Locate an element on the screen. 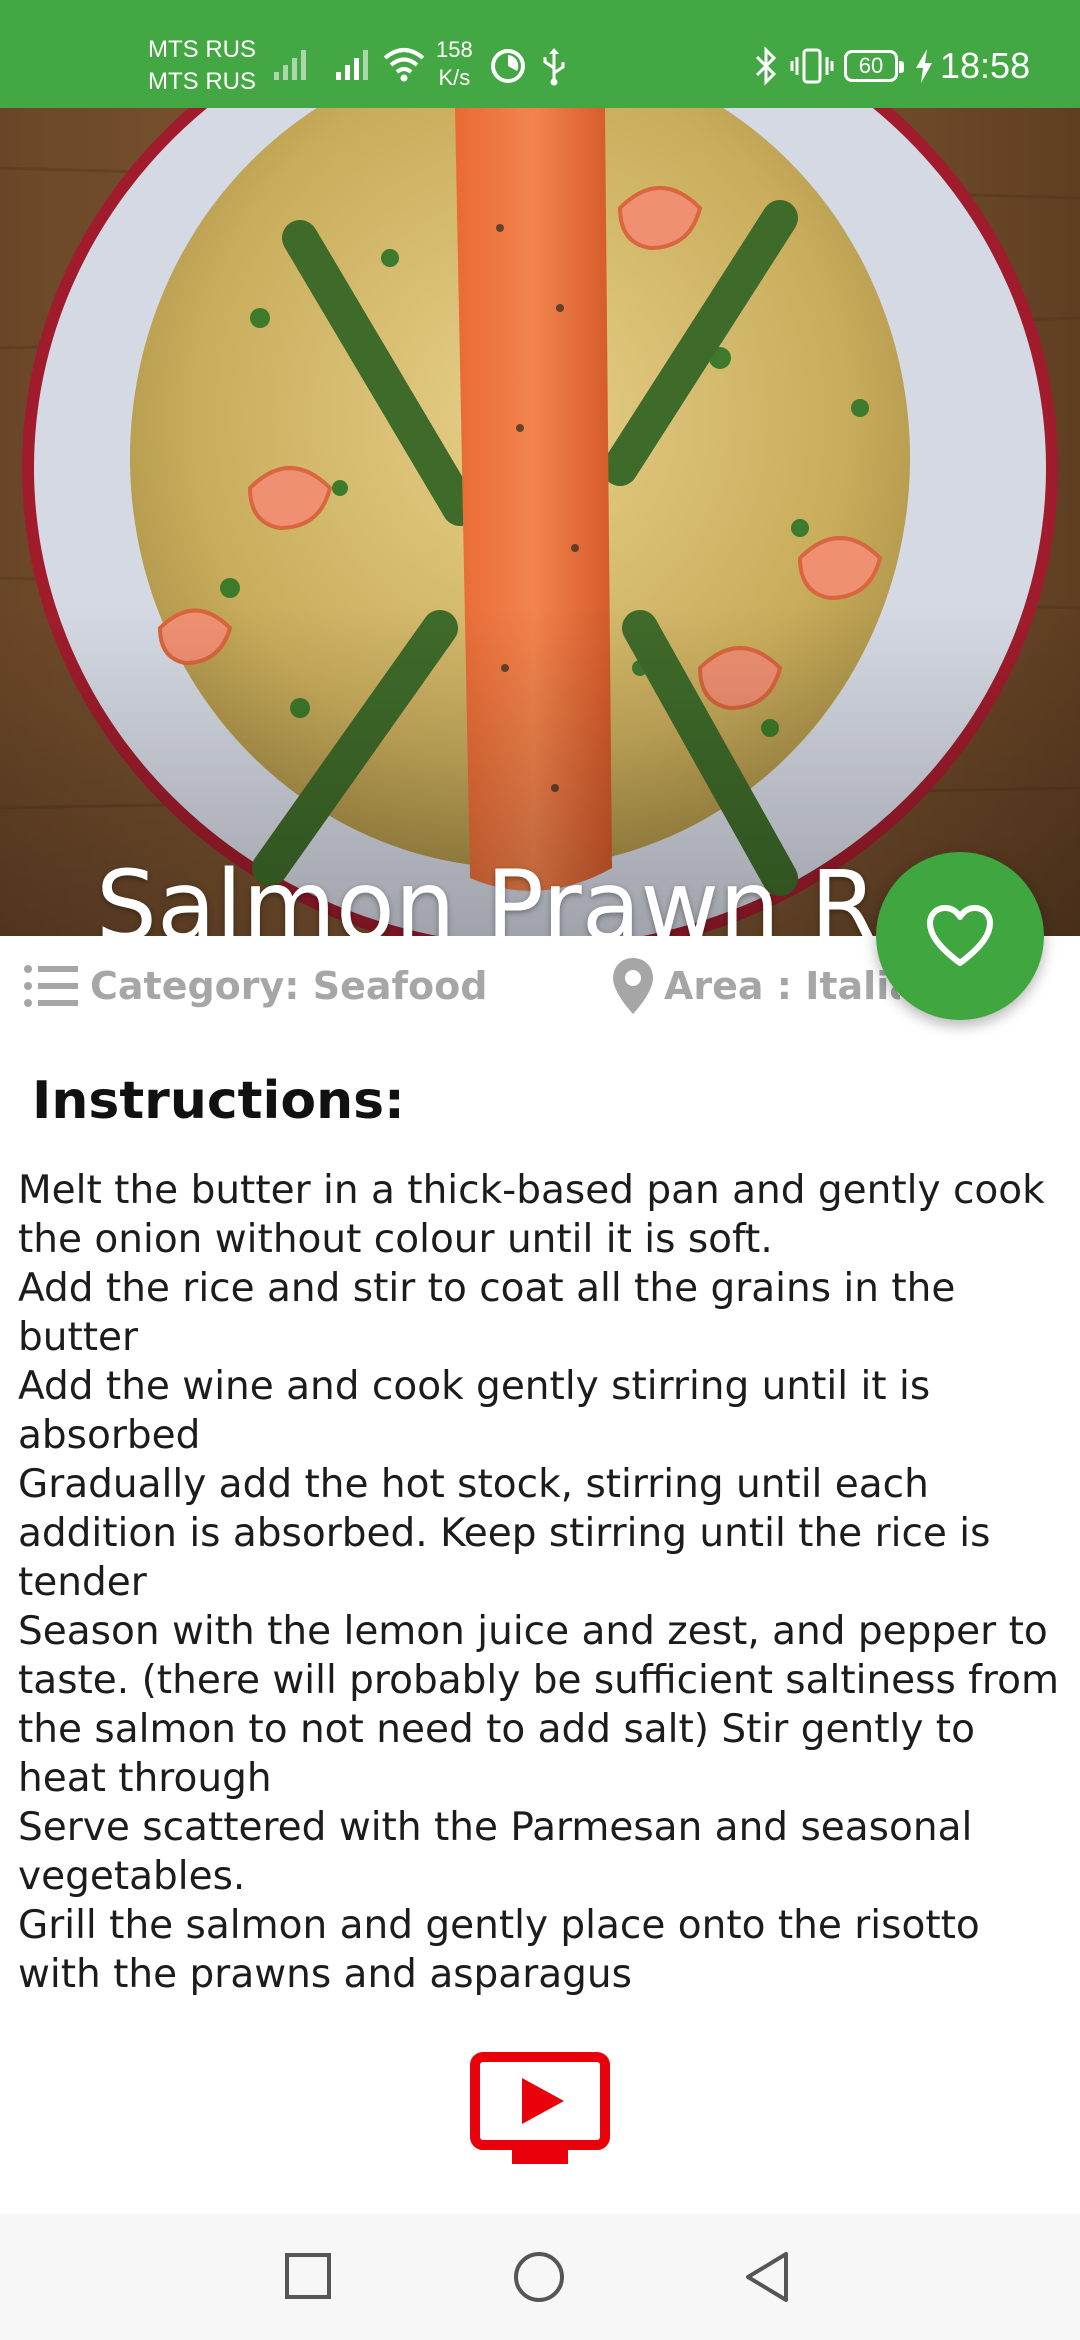 The width and height of the screenshot is (1080, 2340). wifi-icon is located at coordinates (404, 65).